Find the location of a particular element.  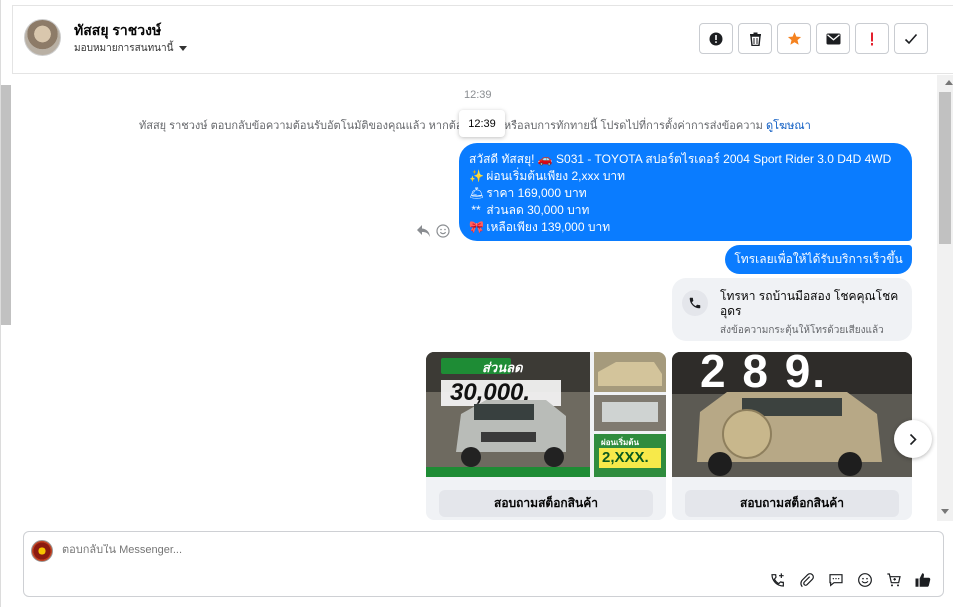

call-card-subtitle: ส่งข้อความกระตุ้นให้โทรด้วยเสียงแล้ว is located at coordinates (802, 330).